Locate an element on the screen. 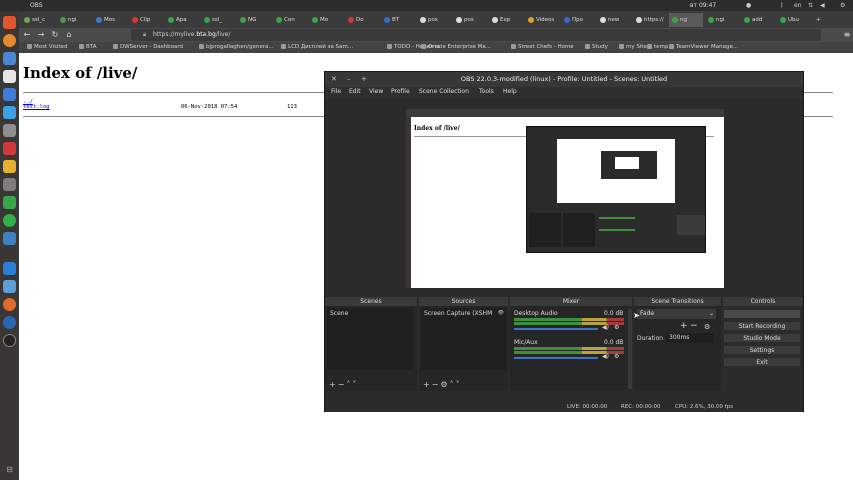  terminal-icon is located at coordinates (9, 184).